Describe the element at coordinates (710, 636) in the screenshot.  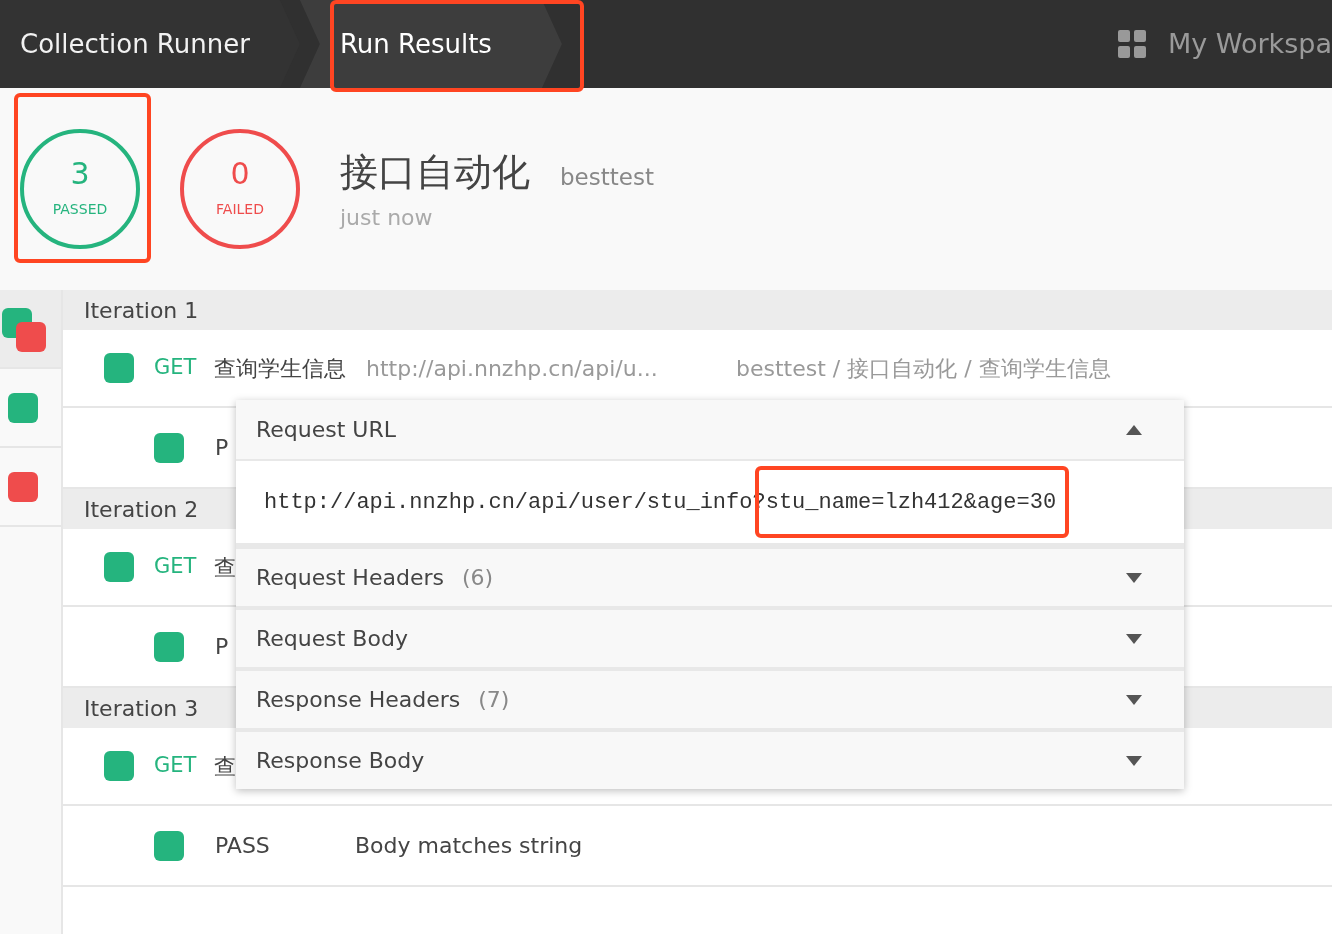
I see `section-header: Request Body` at that location.